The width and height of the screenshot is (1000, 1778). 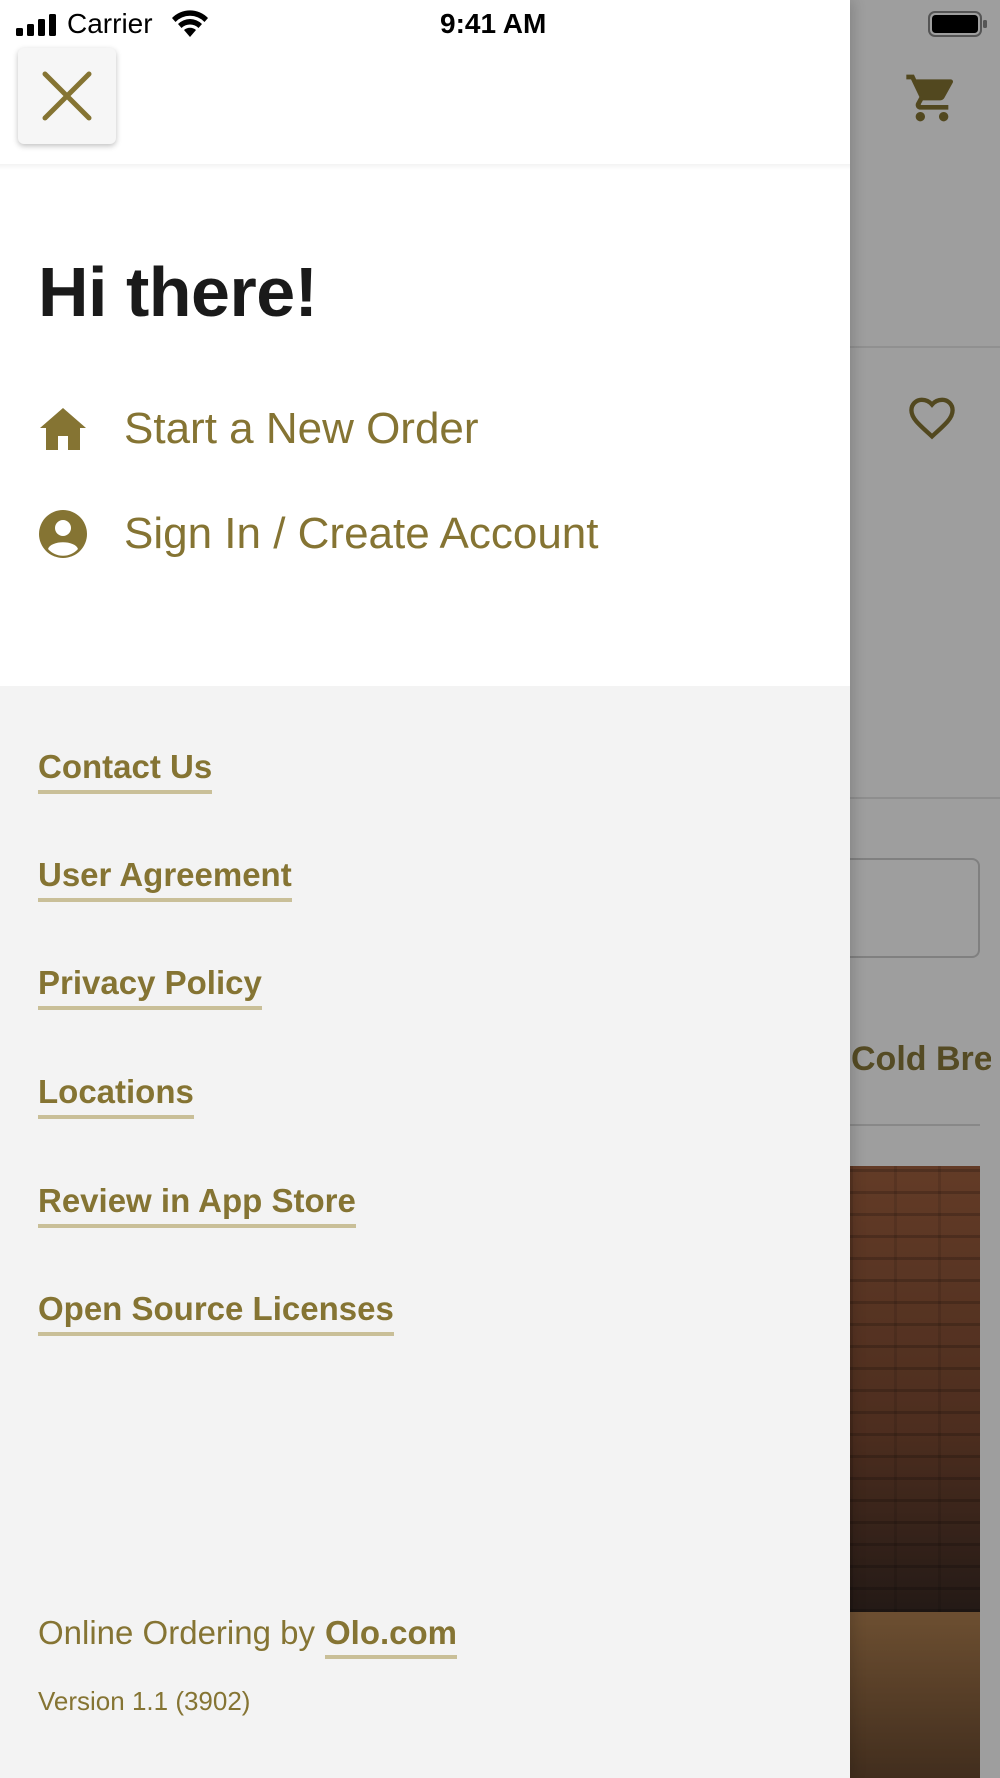 What do you see at coordinates (216, 1313) in the screenshot?
I see `open-source-licenses-link: Open Source Licenses` at bounding box center [216, 1313].